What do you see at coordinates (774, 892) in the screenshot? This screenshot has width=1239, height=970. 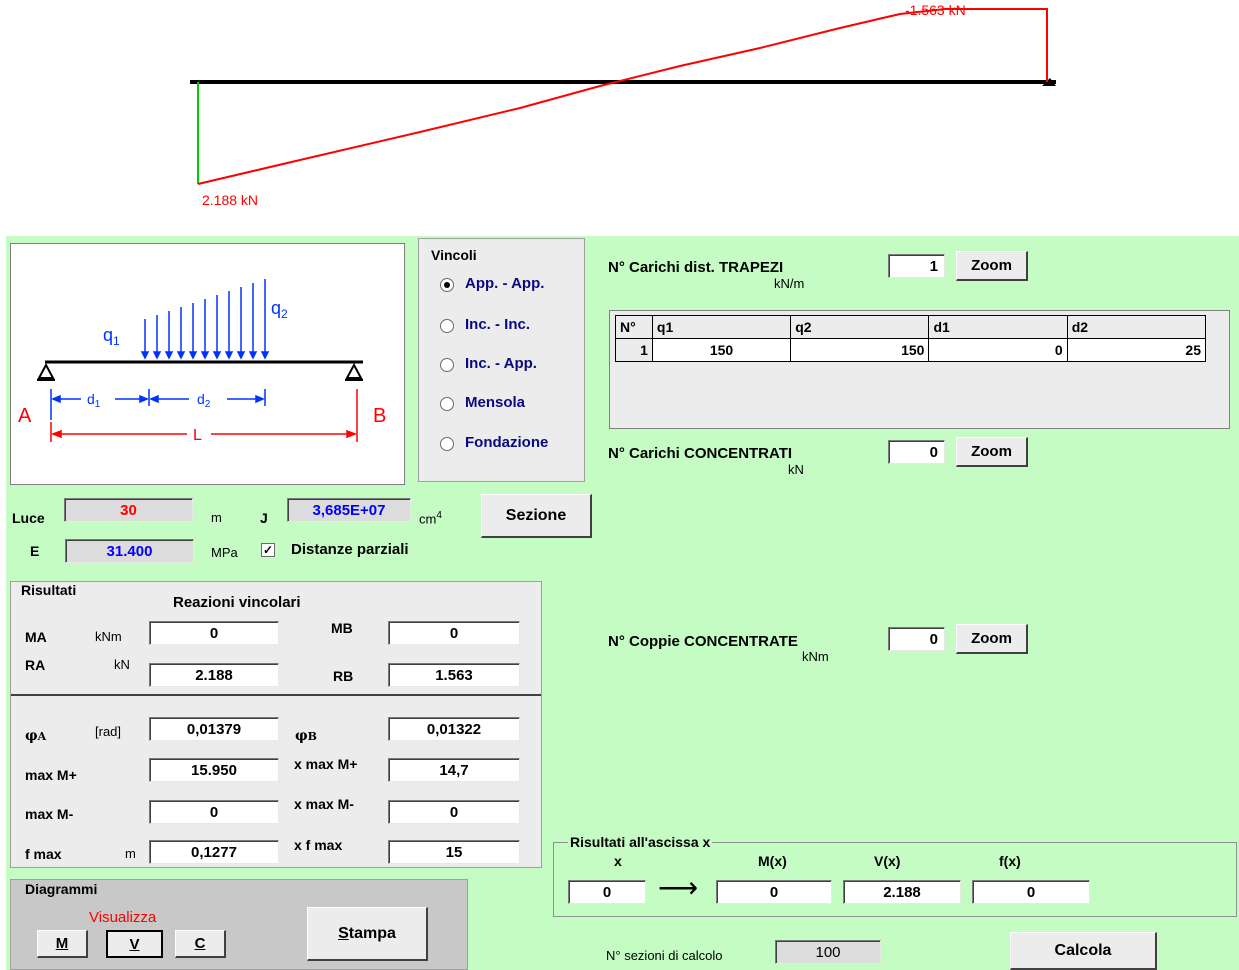 I see `ascissa-m-value: 0` at bounding box center [774, 892].